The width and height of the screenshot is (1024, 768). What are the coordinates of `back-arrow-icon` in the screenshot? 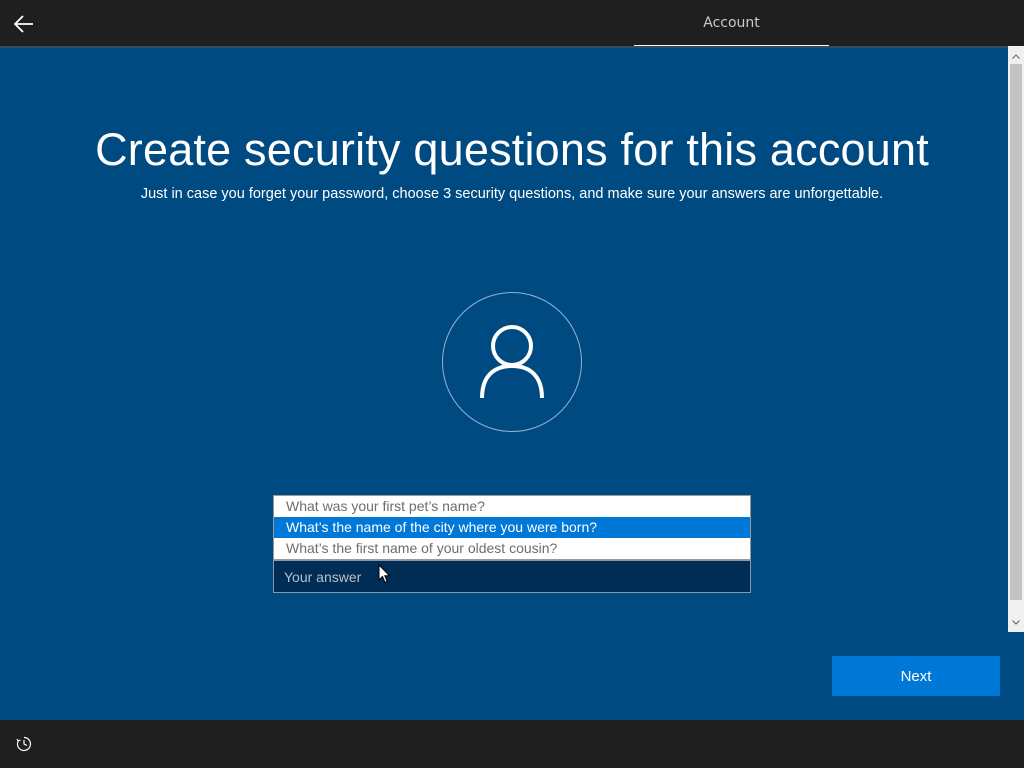 It's located at (23, 24).